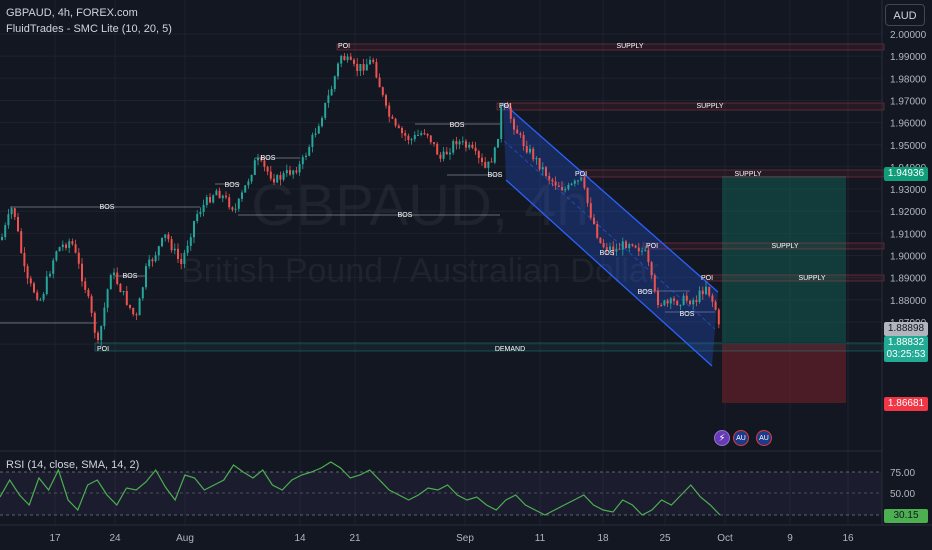  I want to click on symbol-legend: GBPAUD, 4h, FOREX.com, so click(72, 13).